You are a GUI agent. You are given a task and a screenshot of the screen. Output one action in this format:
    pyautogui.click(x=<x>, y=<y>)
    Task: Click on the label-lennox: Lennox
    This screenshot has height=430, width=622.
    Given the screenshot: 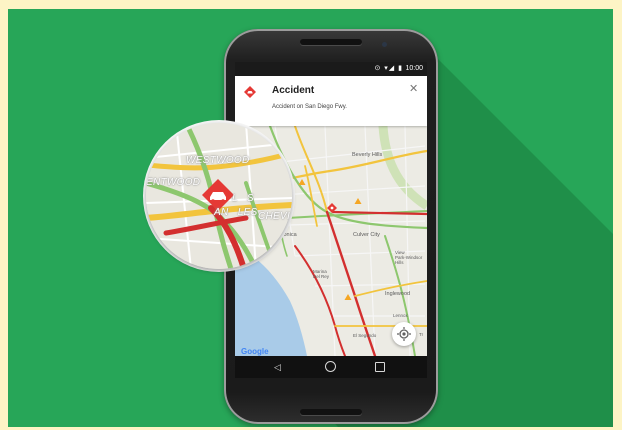 What is the action you would take?
    pyautogui.click(x=400, y=315)
    